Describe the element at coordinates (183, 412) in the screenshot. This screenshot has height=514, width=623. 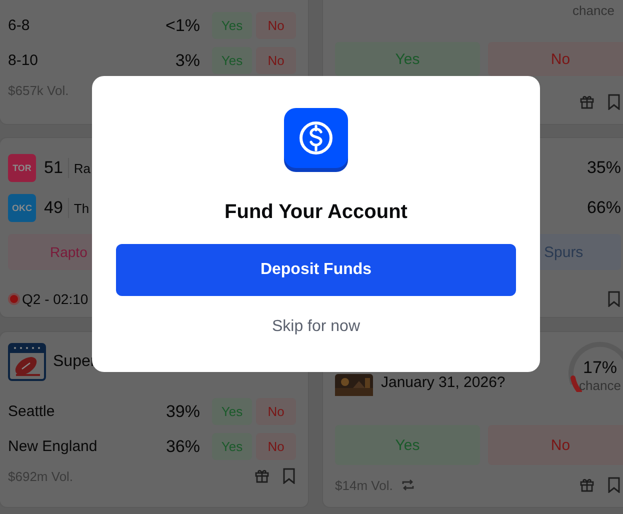
I see `outcome-chance: 39%` at that location.